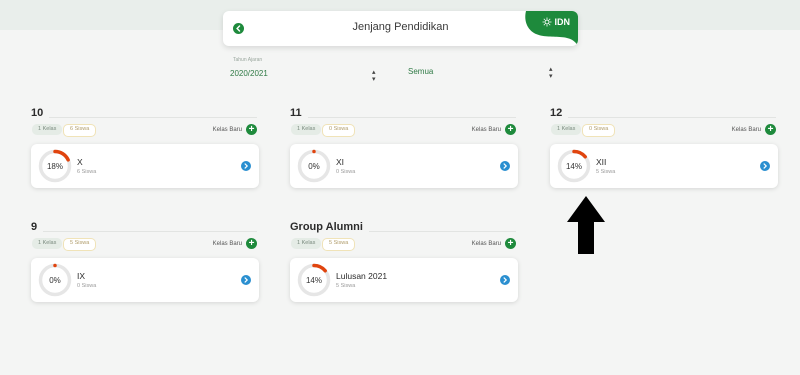 The width and height of the screenshot is (800, 375). I want to click on year-select-arrows-icon: ▴ ▾, so click(374, 76).